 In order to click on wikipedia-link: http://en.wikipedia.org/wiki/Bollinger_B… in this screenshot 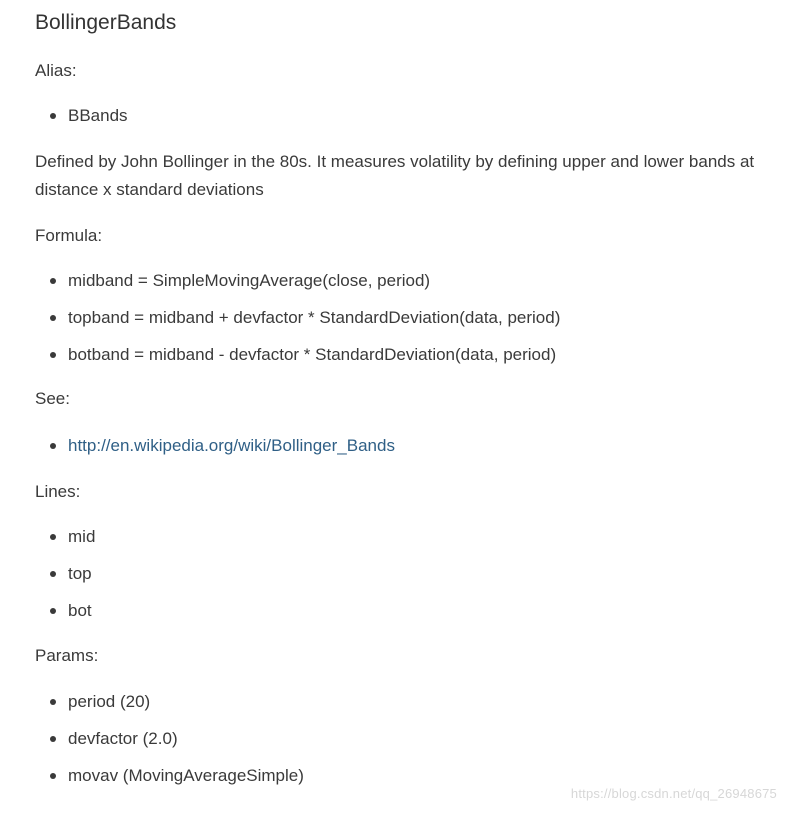, I will do `click(231, 445)`.